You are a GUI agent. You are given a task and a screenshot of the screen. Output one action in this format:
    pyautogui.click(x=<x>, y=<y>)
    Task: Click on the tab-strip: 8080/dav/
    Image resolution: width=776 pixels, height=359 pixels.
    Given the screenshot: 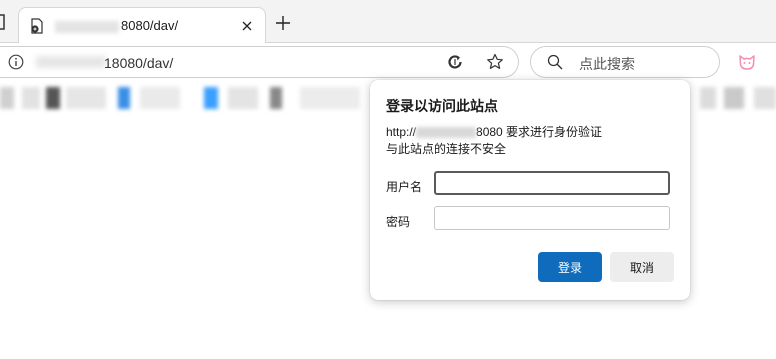 What is the action you would take?
    pyautogui.click(x=388, y=22)
    